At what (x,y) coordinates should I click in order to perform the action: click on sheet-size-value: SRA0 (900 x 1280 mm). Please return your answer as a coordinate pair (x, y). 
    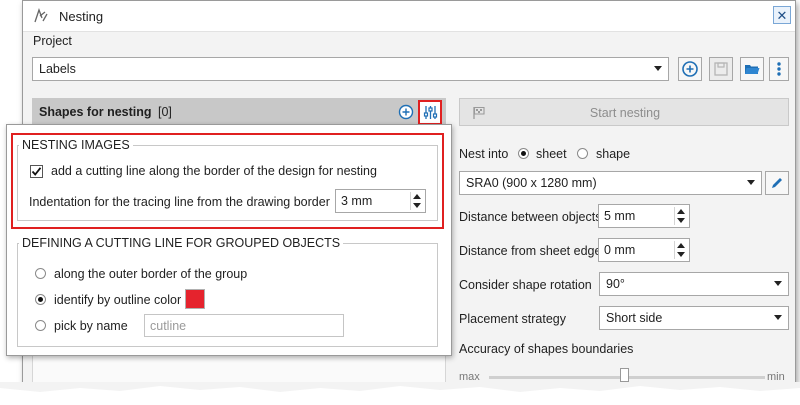
    Looking at the image, I should click on (531, 183).